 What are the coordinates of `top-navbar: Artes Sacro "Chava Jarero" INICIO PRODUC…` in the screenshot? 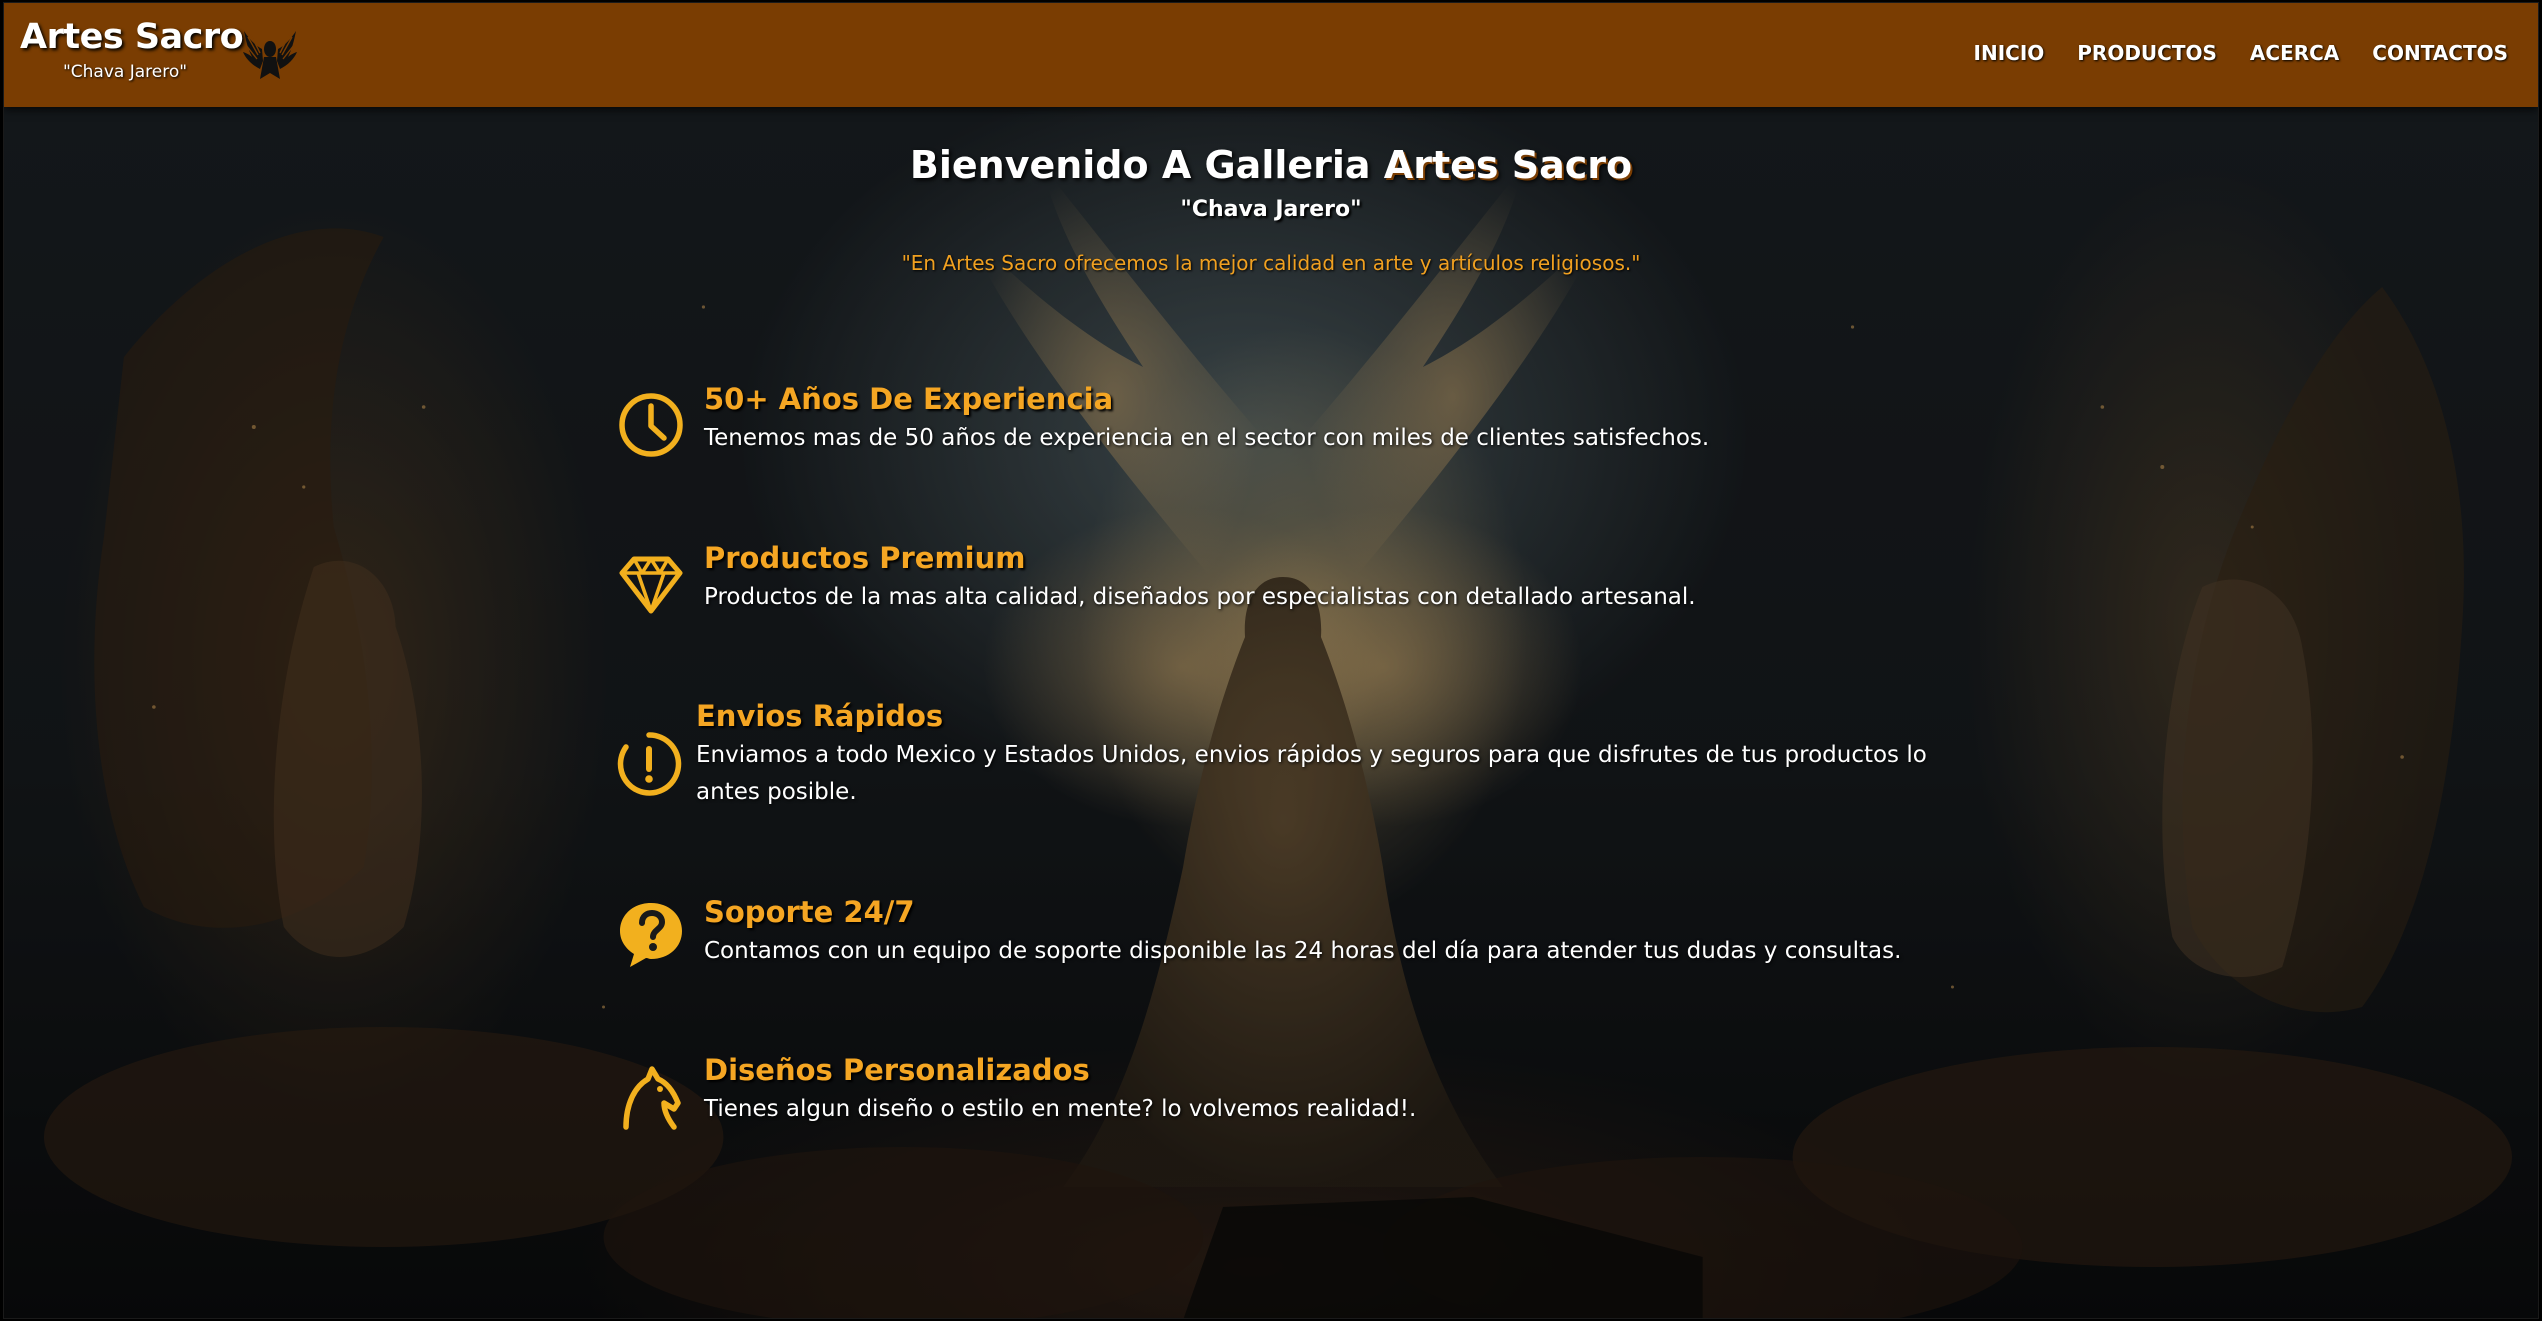 It's located at (1271, 55).